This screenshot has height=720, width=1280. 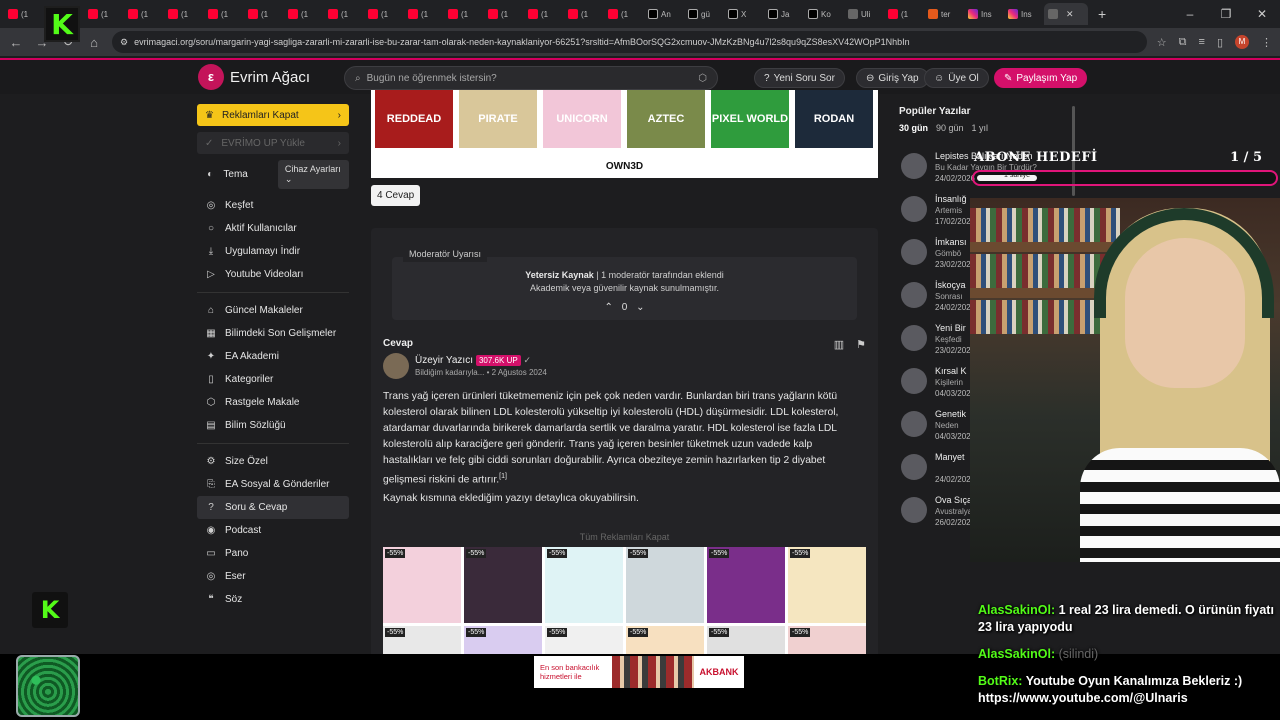 What do you see at coordinates (503, 476) in the screenshot?
I see `footnote-link: [1]` at bounding box center [503, 476].